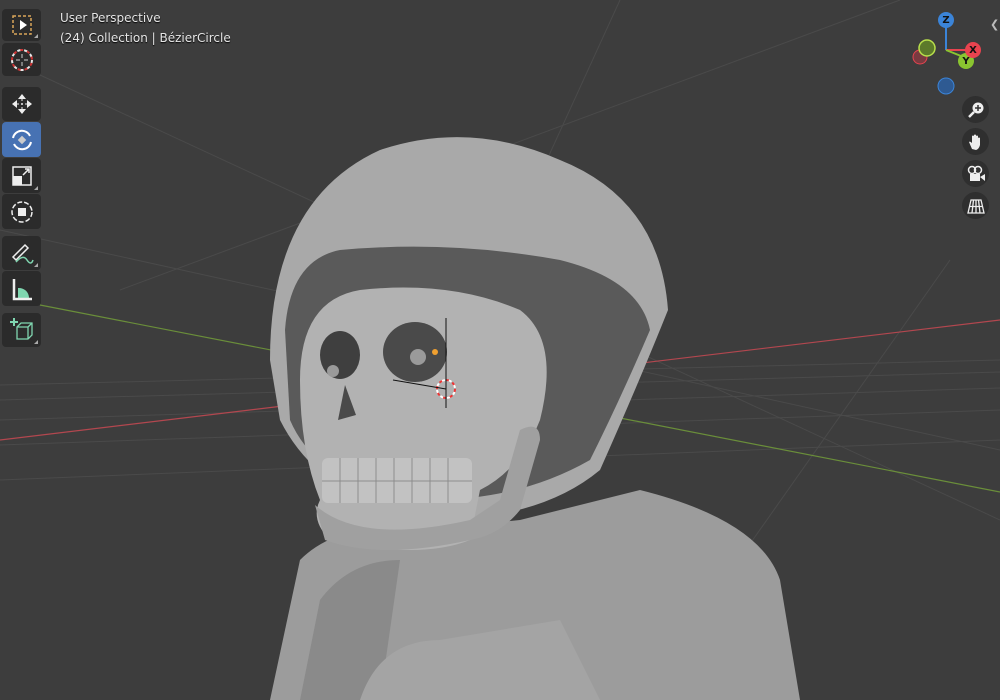 The width and height of the screenshot is (1000, 700). I want to click on tool-select-box, so click(21, 25).